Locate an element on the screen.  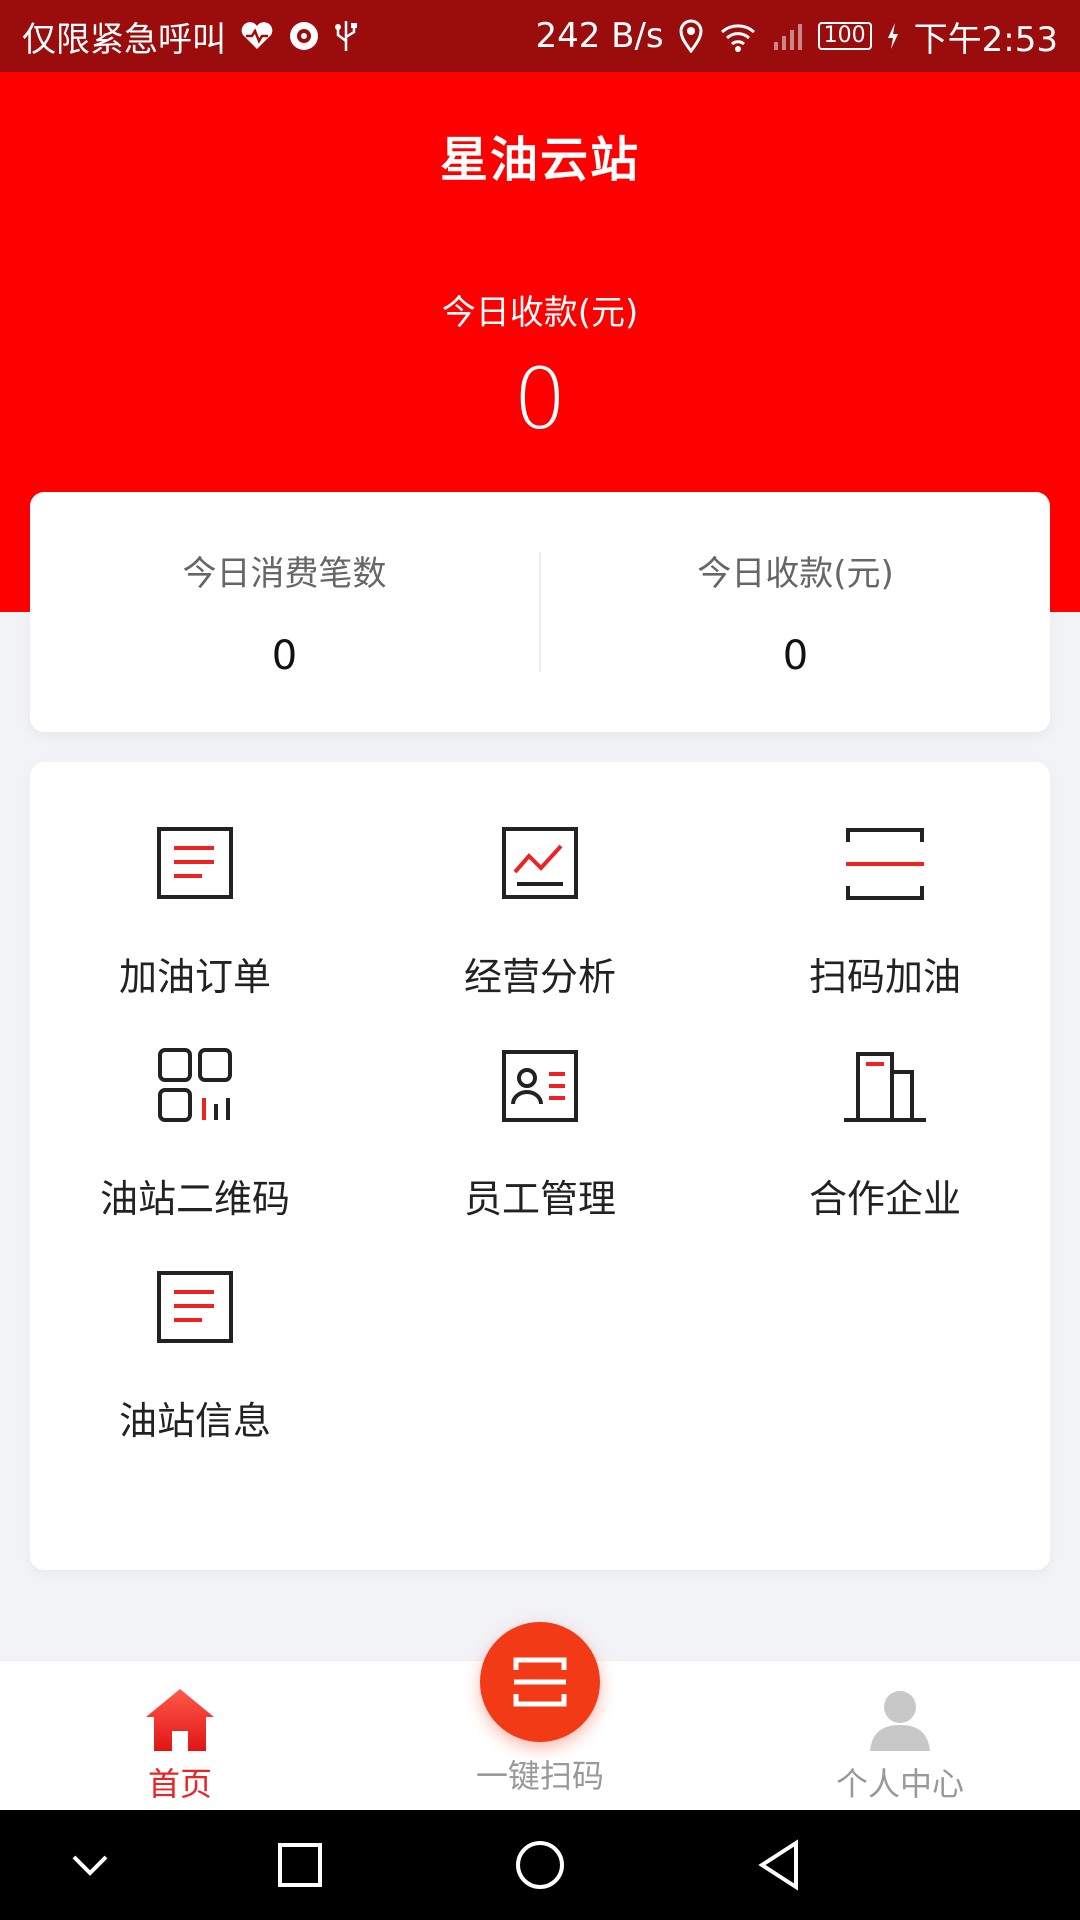
record-icon is located at coordinates (304, 36).